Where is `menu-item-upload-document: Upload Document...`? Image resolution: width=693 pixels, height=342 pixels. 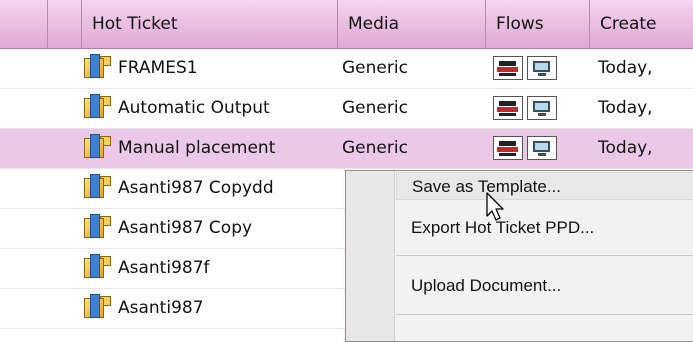 menu-item-upload-document: Upload Document... is located at coordinates (486, 286).